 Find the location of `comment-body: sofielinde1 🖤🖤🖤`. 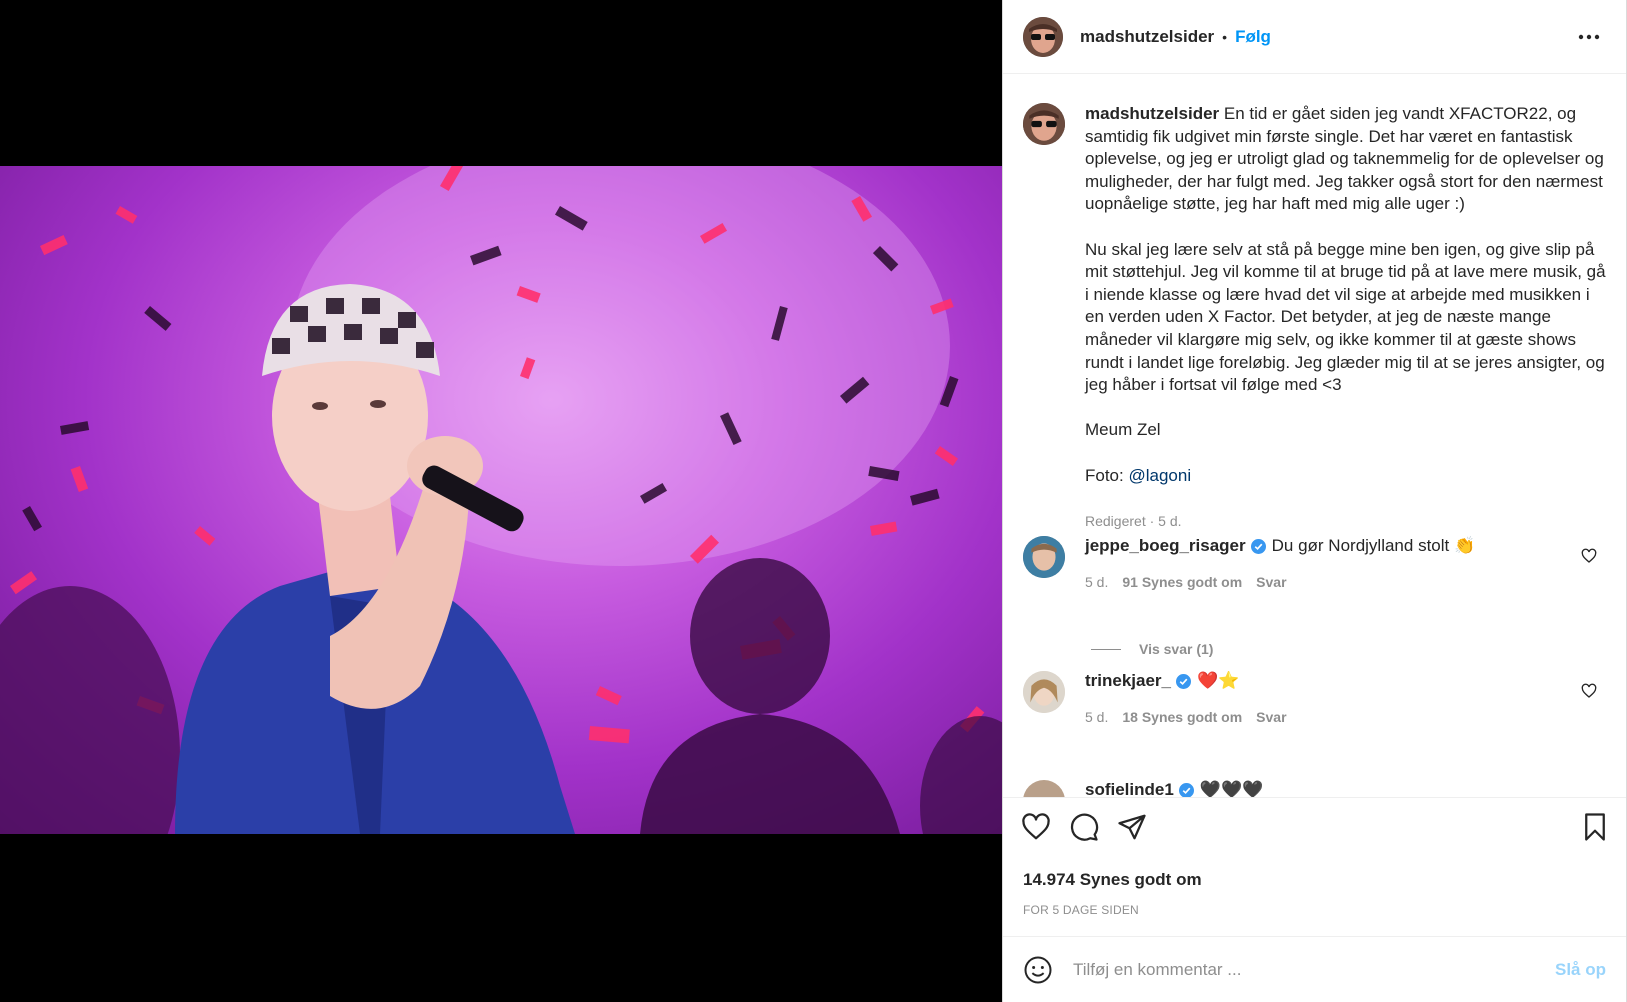

comment-body: sofielinde1 🖤🖤🖤 is located at coordinates (1174, 788).